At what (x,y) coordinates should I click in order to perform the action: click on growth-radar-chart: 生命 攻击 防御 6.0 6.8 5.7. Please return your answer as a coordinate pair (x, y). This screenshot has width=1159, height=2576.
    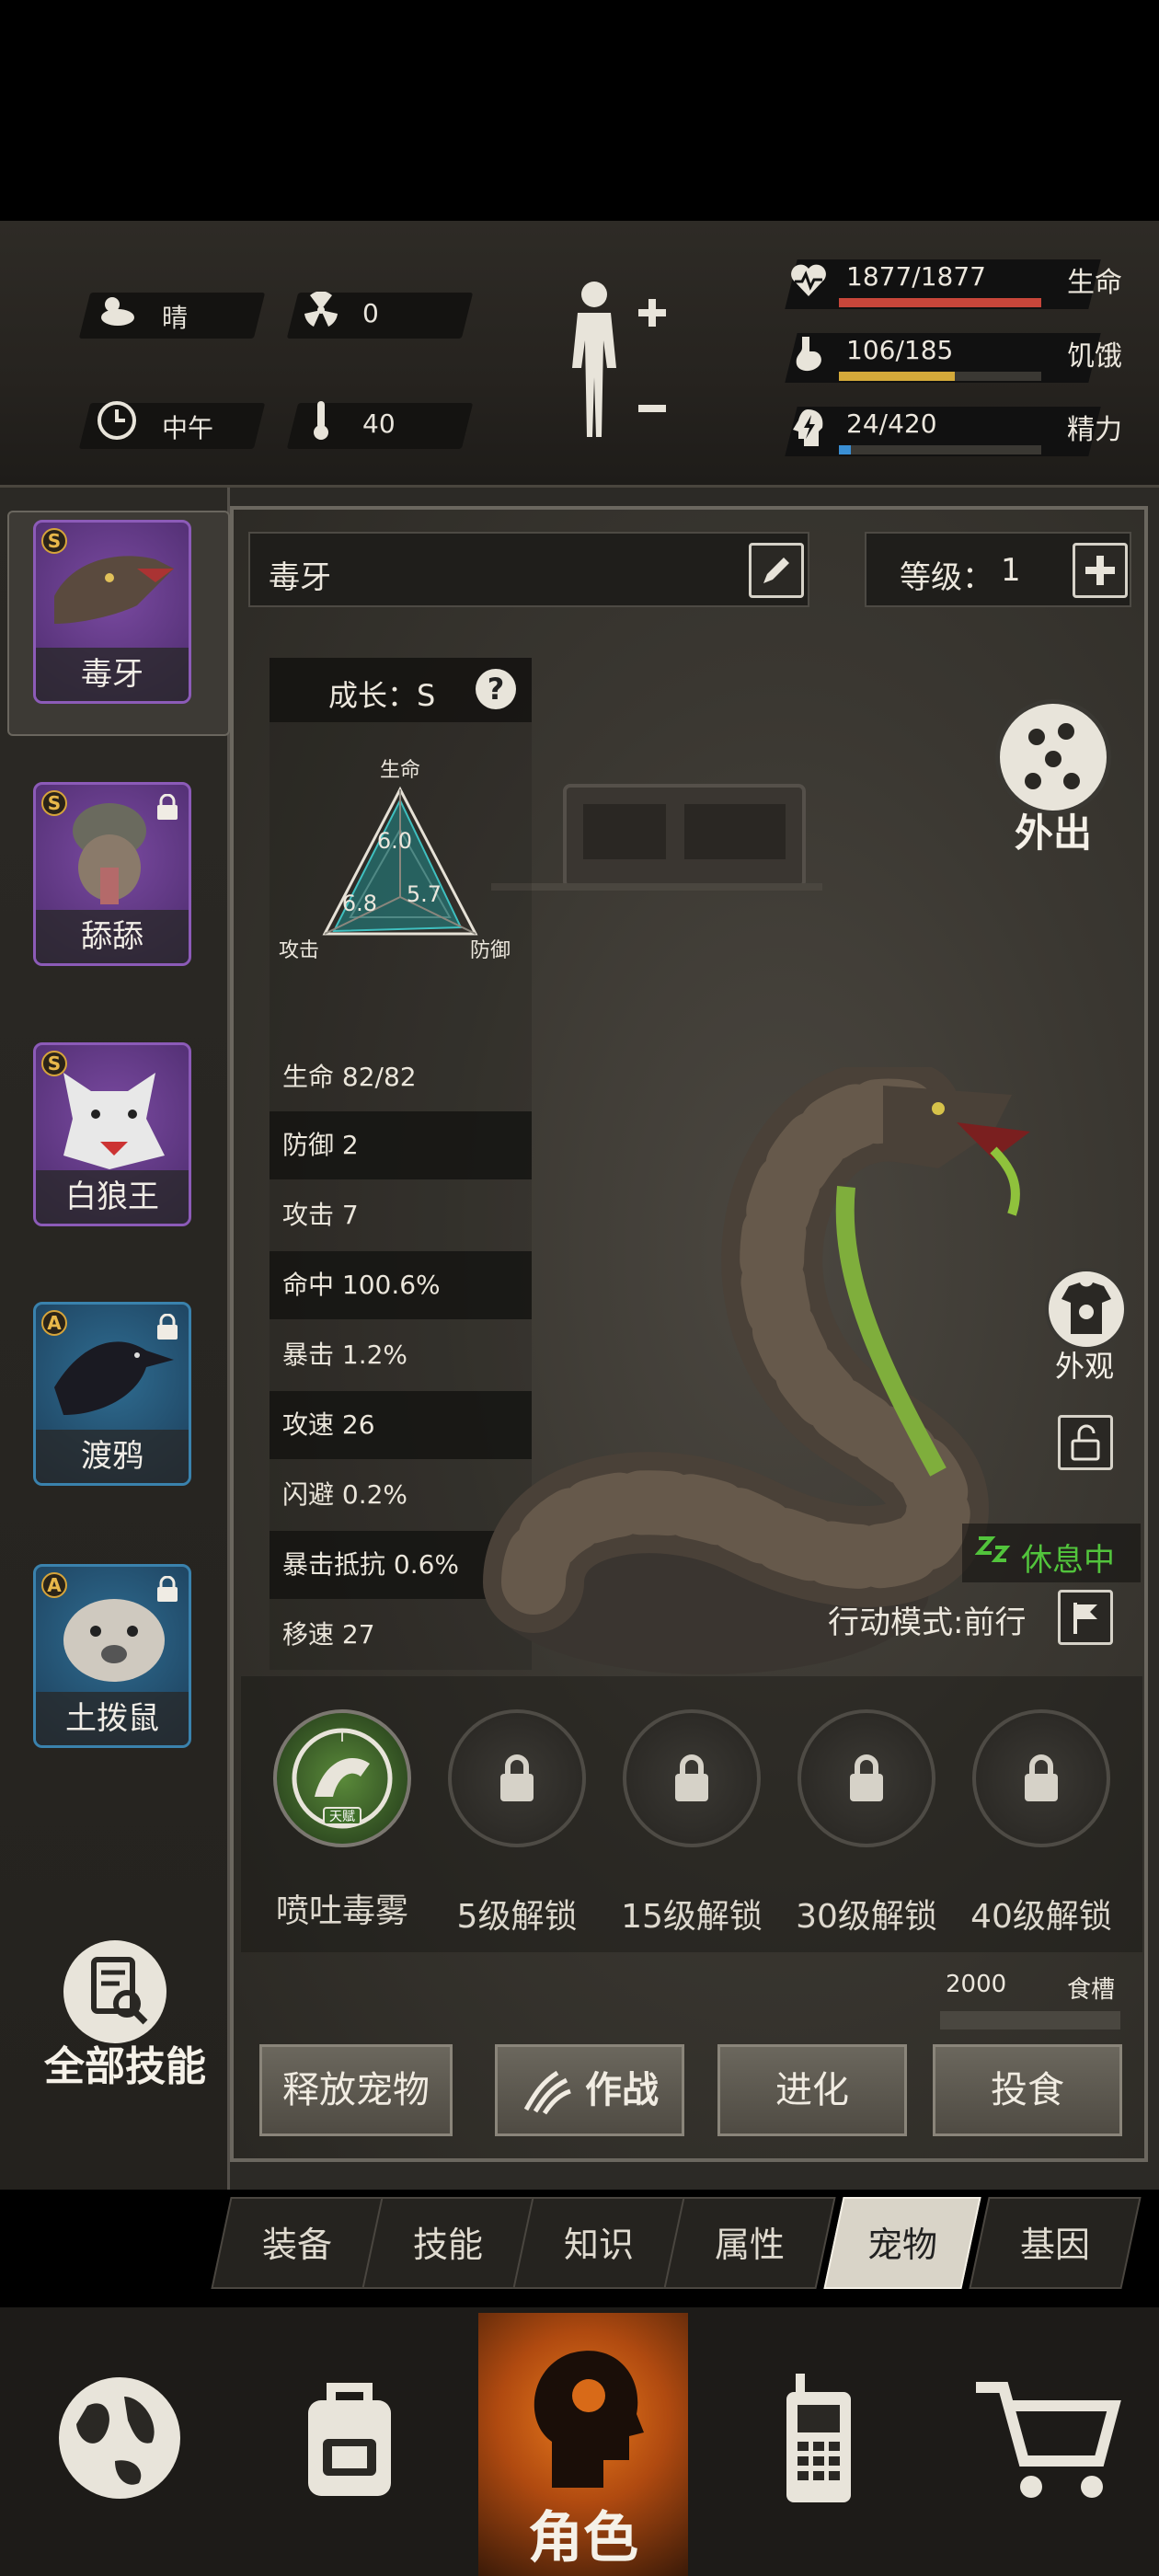
    Looking at the image, I should click on (395, 860).